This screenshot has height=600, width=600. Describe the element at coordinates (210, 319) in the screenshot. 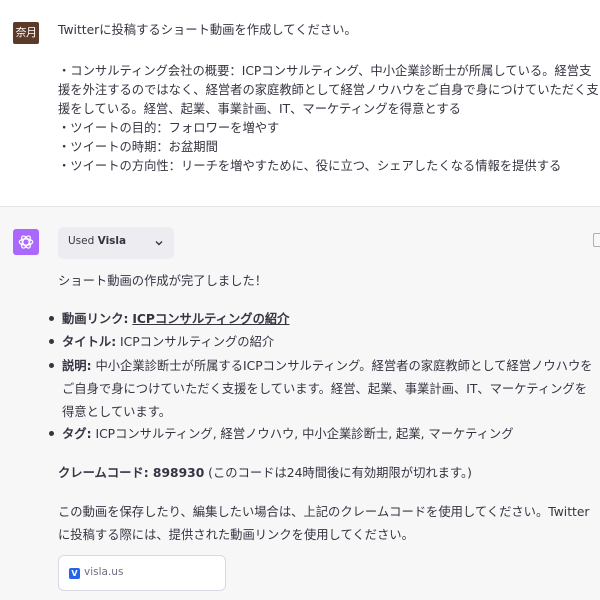

I see `video-link: ICPコンサルティングの紹介` at that location.